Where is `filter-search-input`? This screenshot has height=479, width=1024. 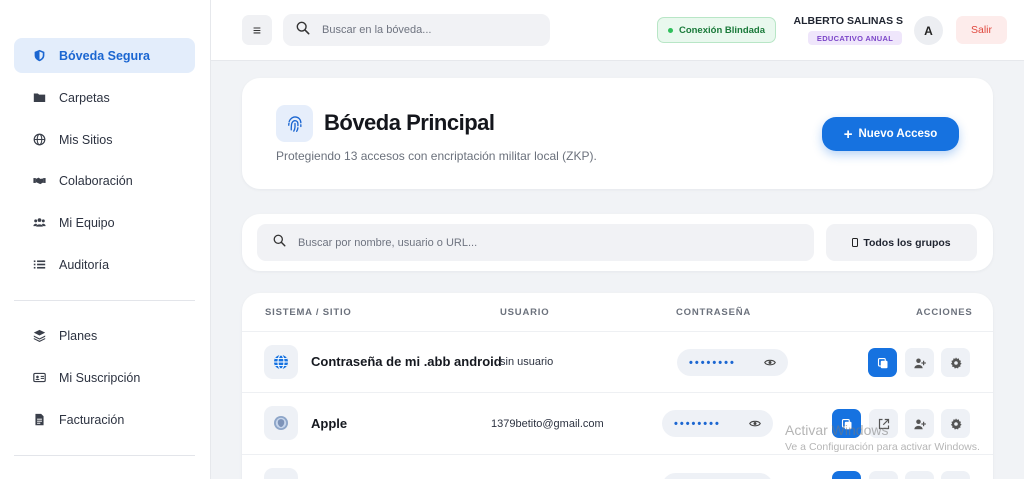 filter-search-input is located at coordinates (538, 242).